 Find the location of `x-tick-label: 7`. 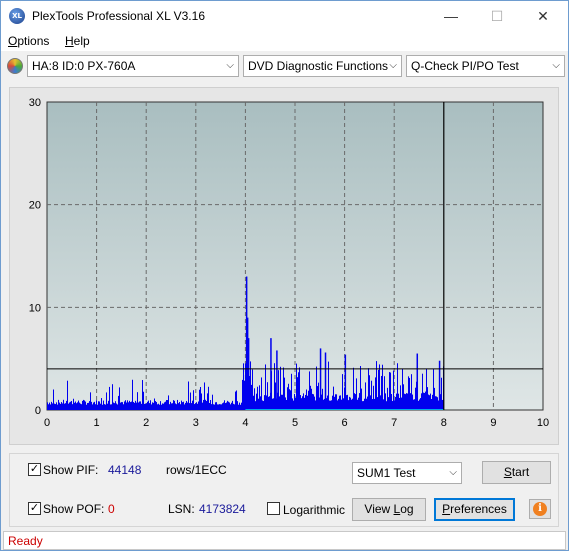

x-tick-label: 7 is located at coordinates (394, 423).